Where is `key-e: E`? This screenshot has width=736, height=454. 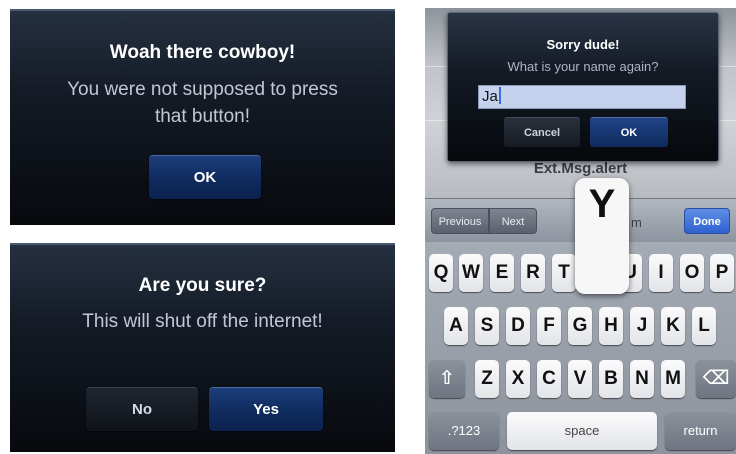 key-e: E is located at coordinates (502, 273).